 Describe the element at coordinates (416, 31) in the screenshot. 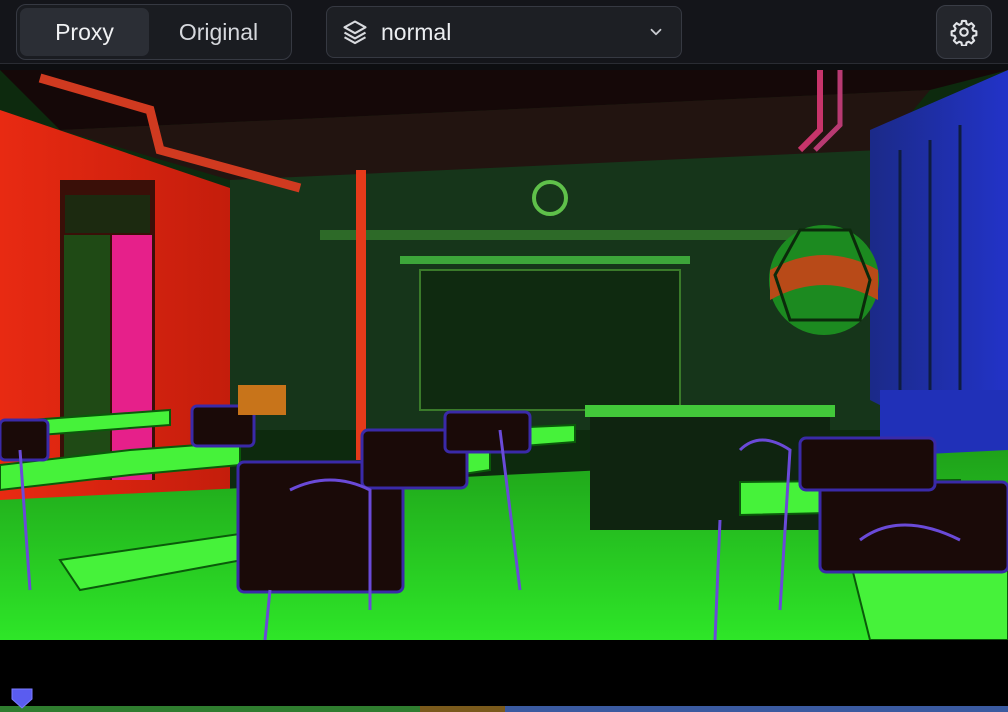

I see `layer-select-value: normal` at that location.